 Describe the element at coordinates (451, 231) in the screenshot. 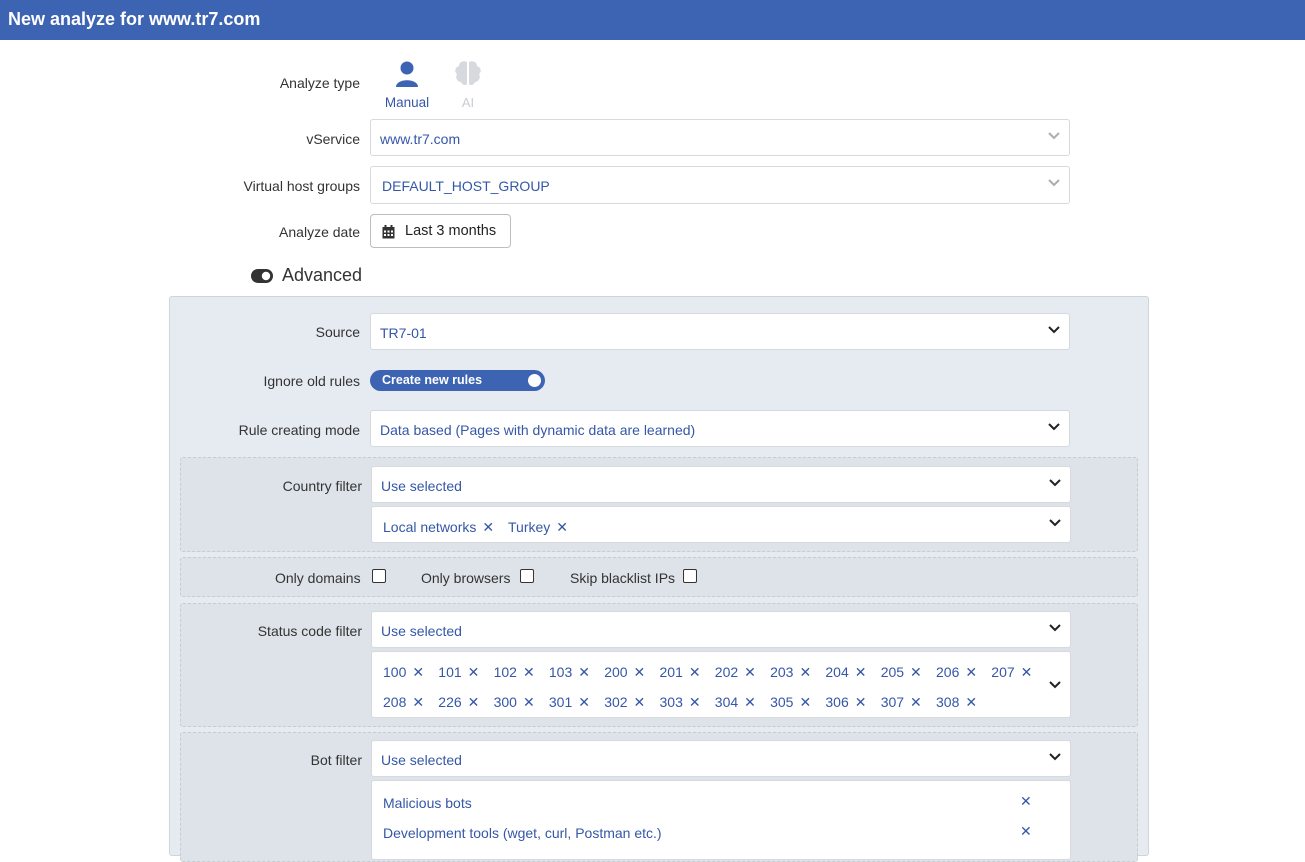

I see `analyze-date-value: Last 3 months` at that location.